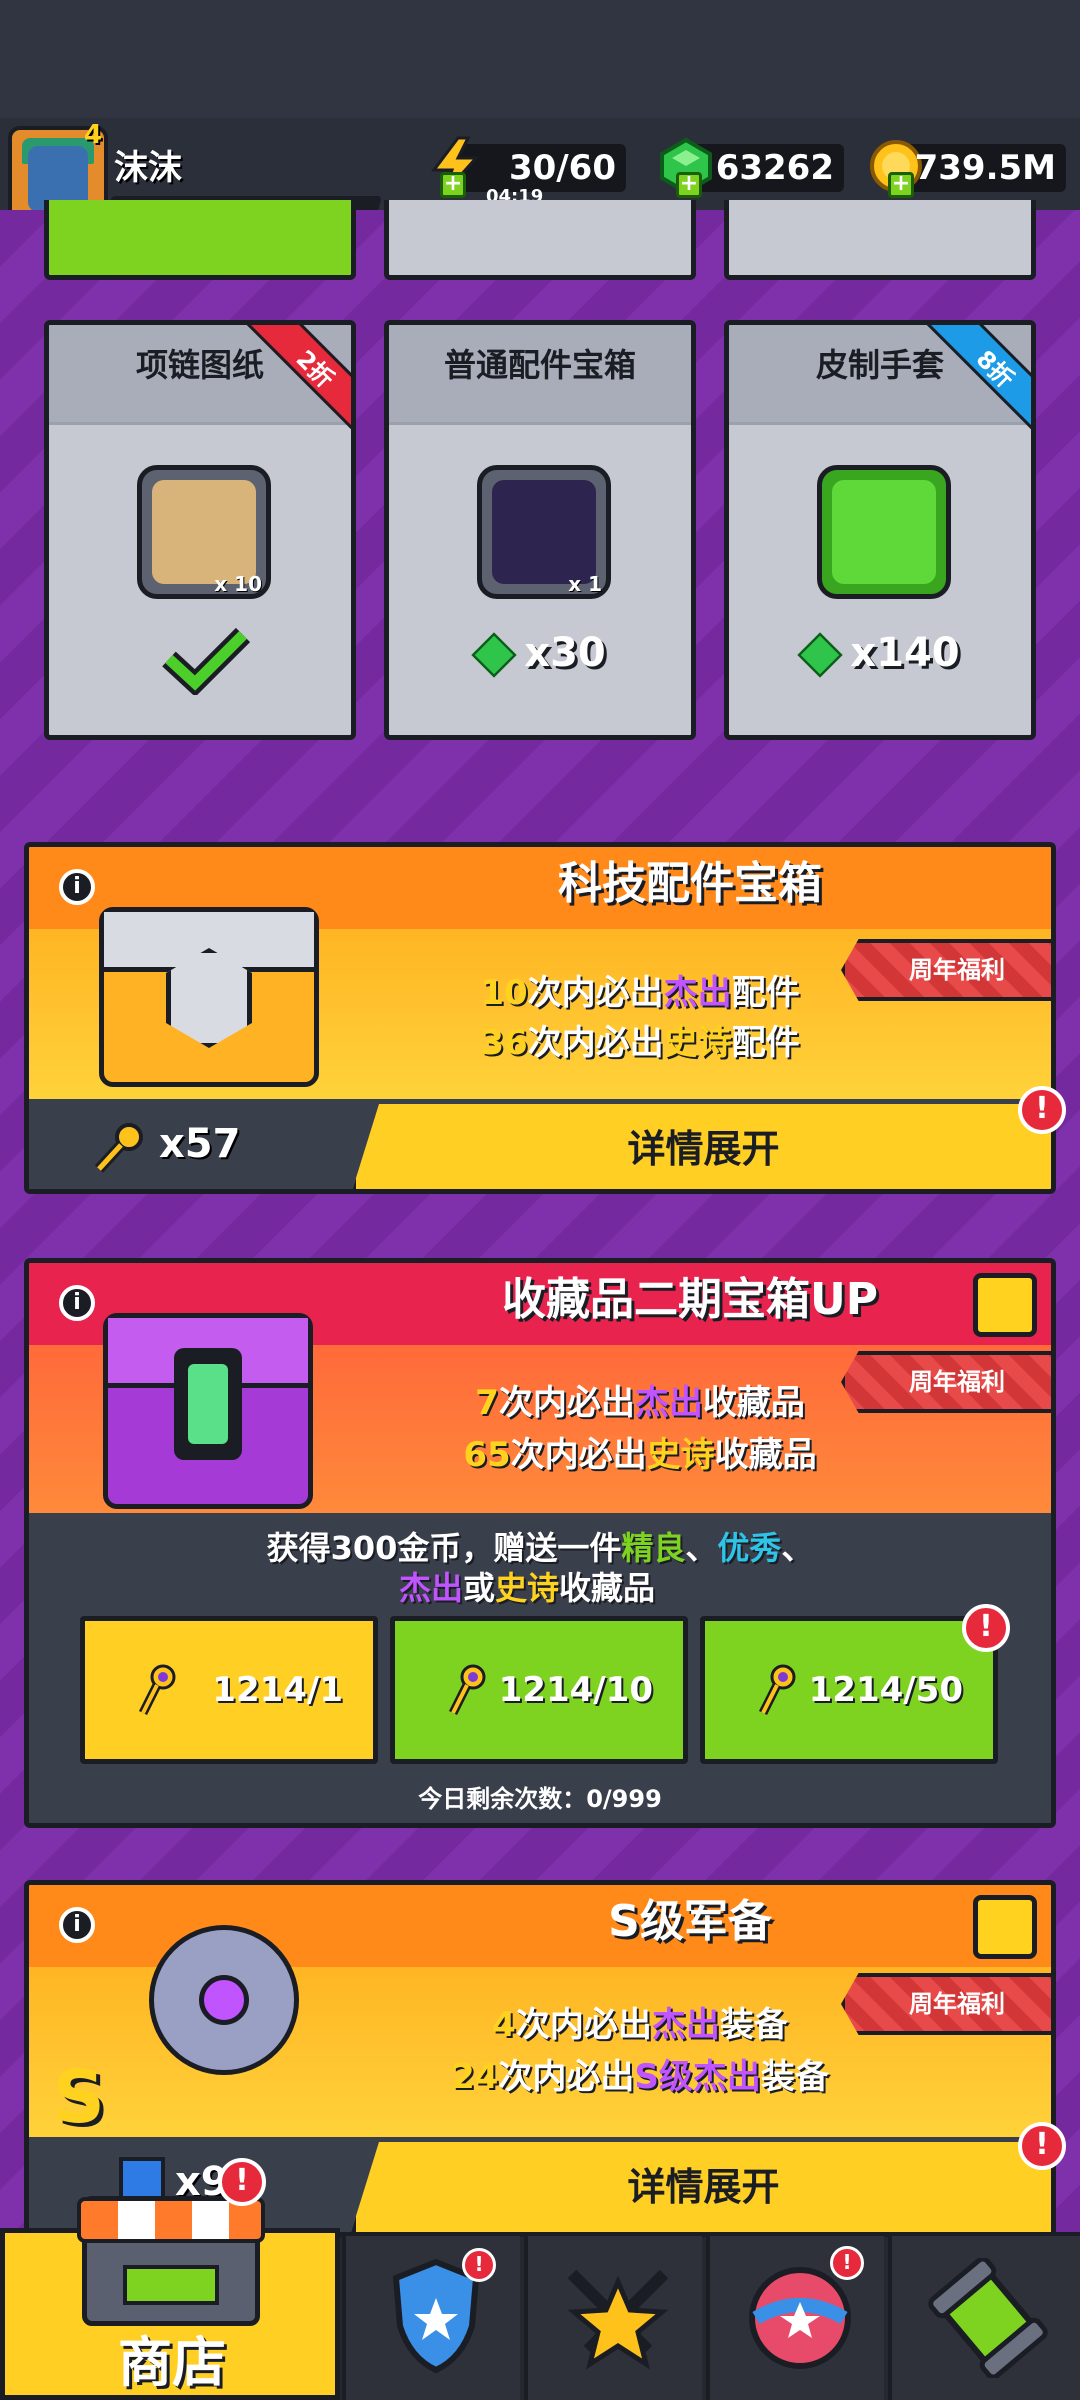 The image size is (1080, 2400). I want to click on guarantee-line-1: 4次内必出杰出装备, so click(540, 2021).